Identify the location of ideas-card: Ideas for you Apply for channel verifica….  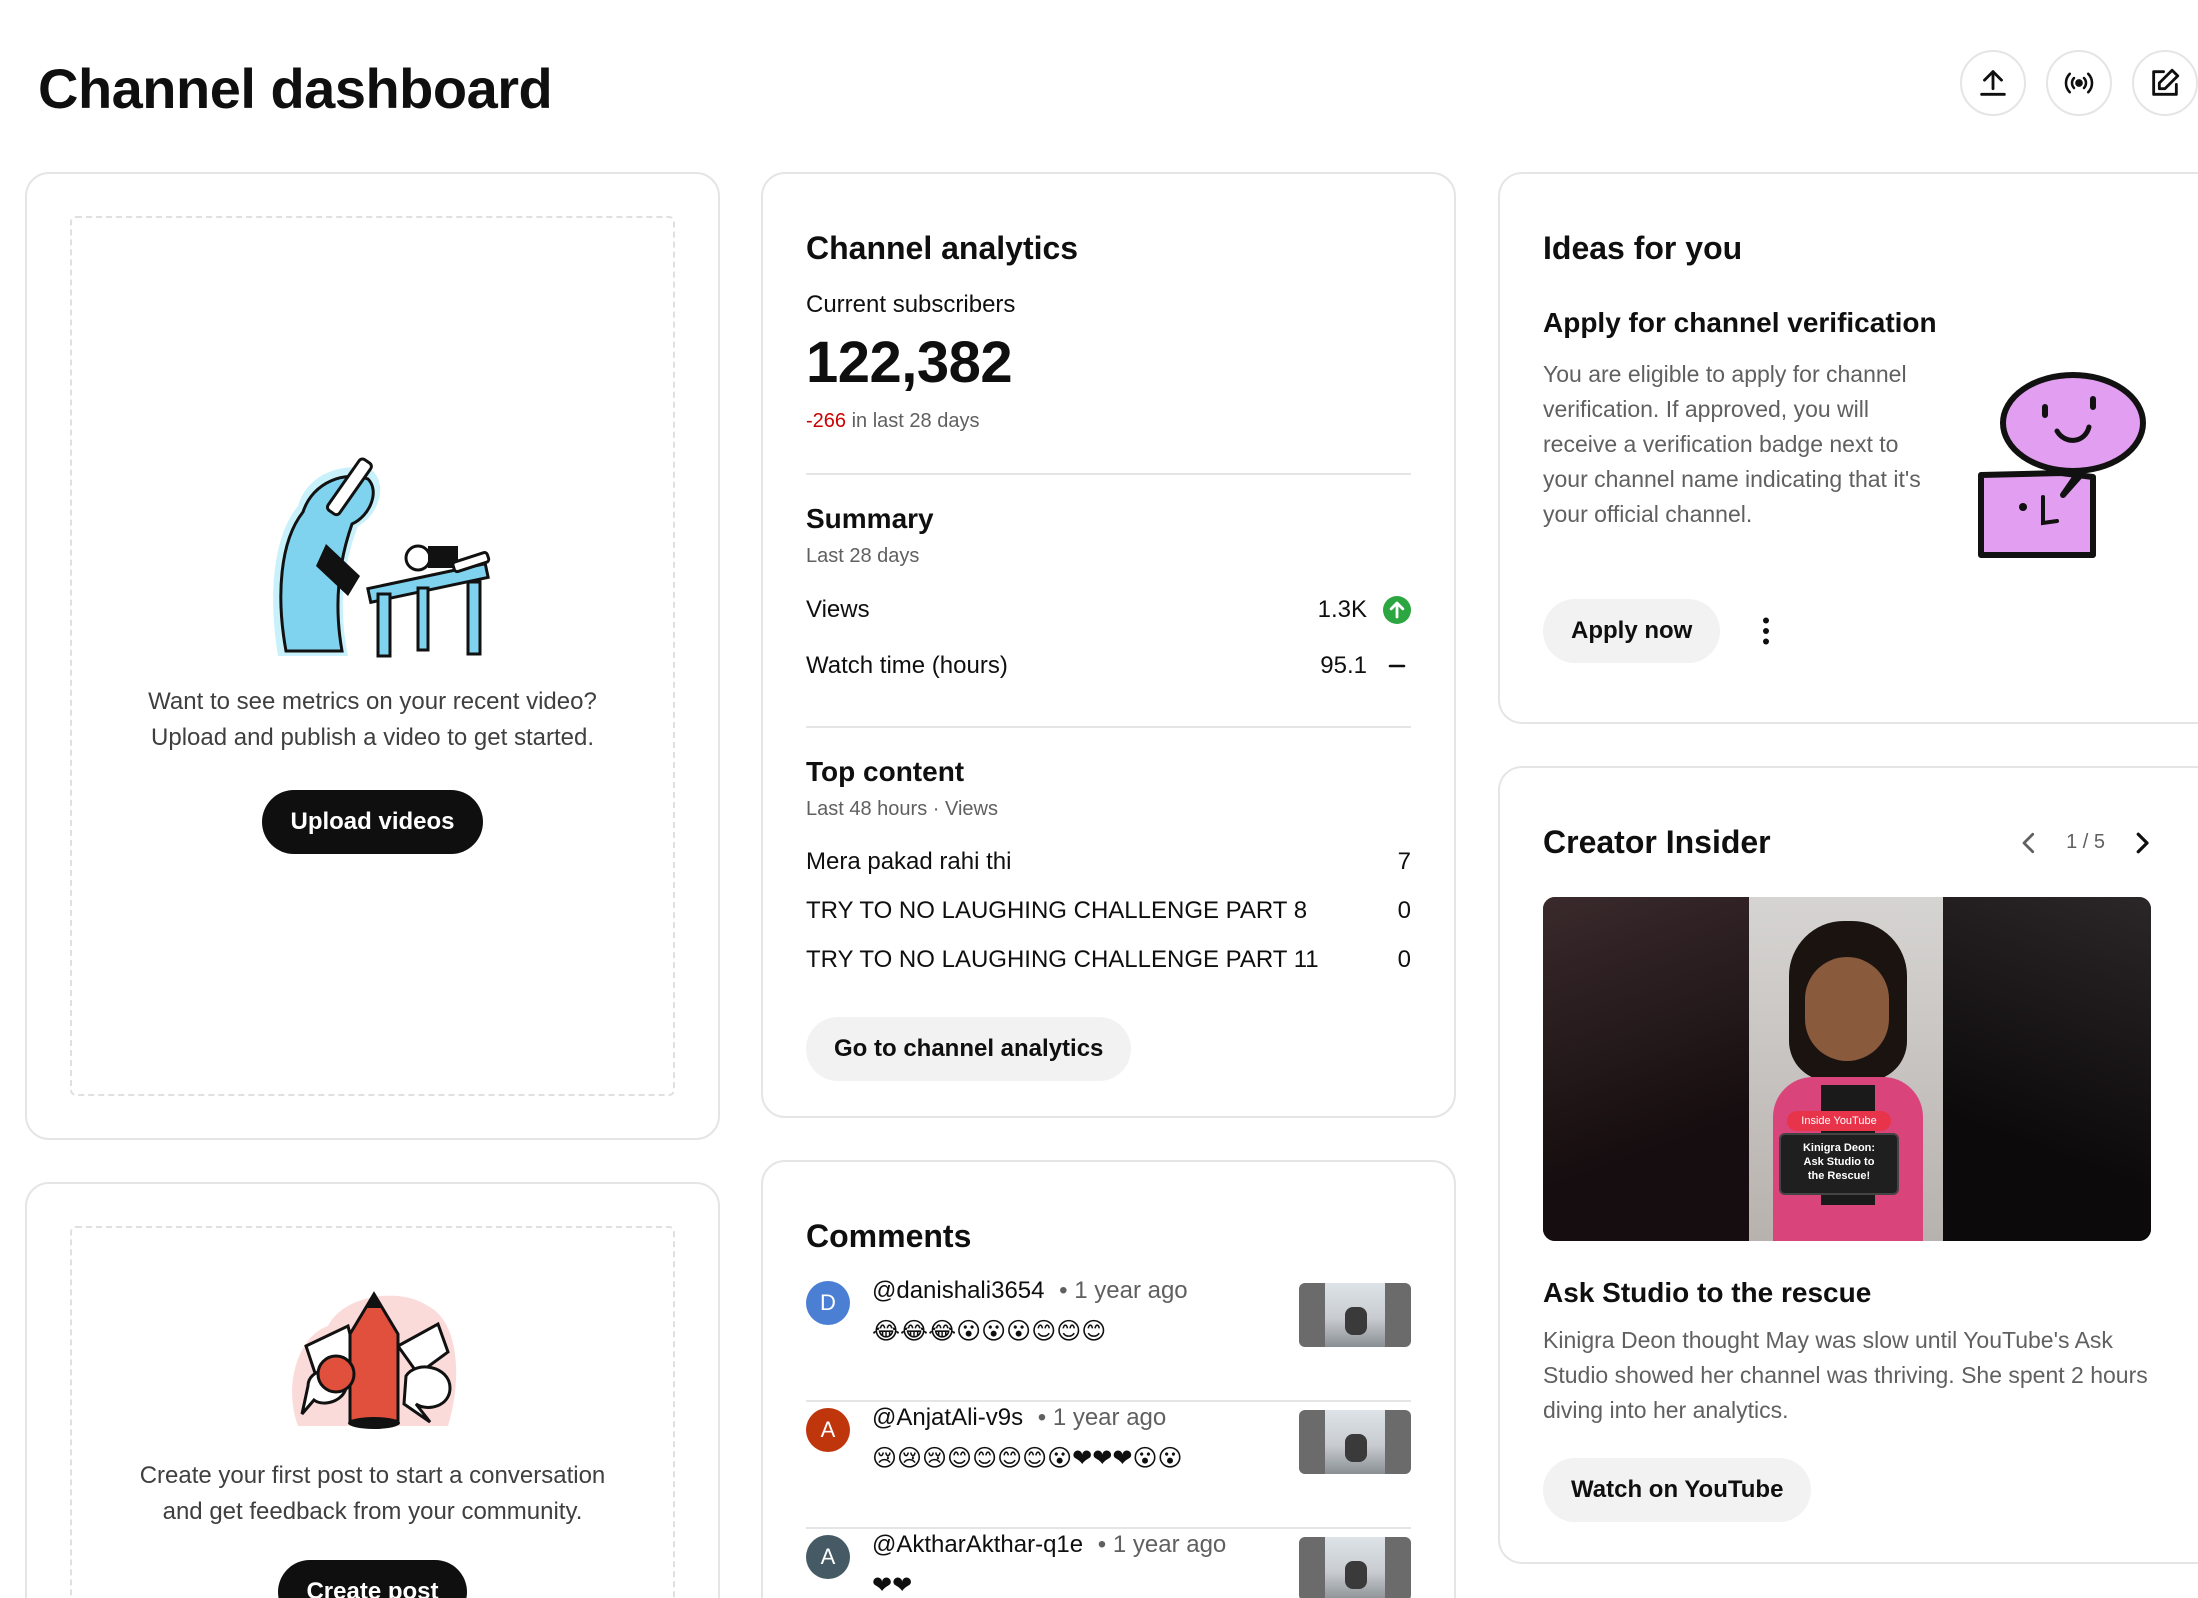
(1848, 448).